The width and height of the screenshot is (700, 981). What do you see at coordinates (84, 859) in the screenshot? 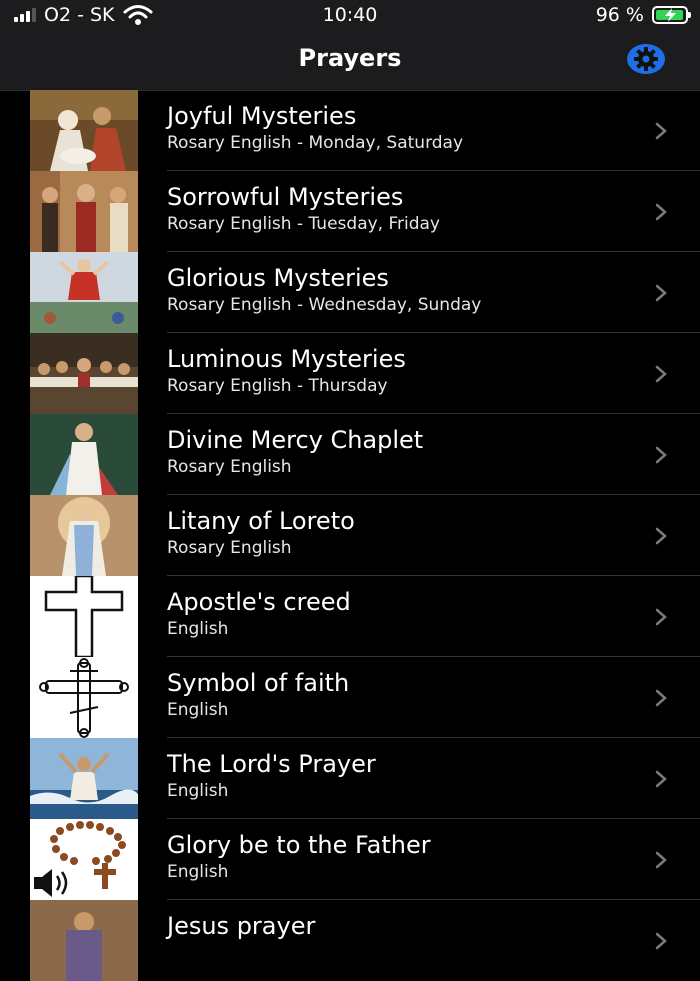
I see `rosary-speaker-image` at bounding box center [84, 859].